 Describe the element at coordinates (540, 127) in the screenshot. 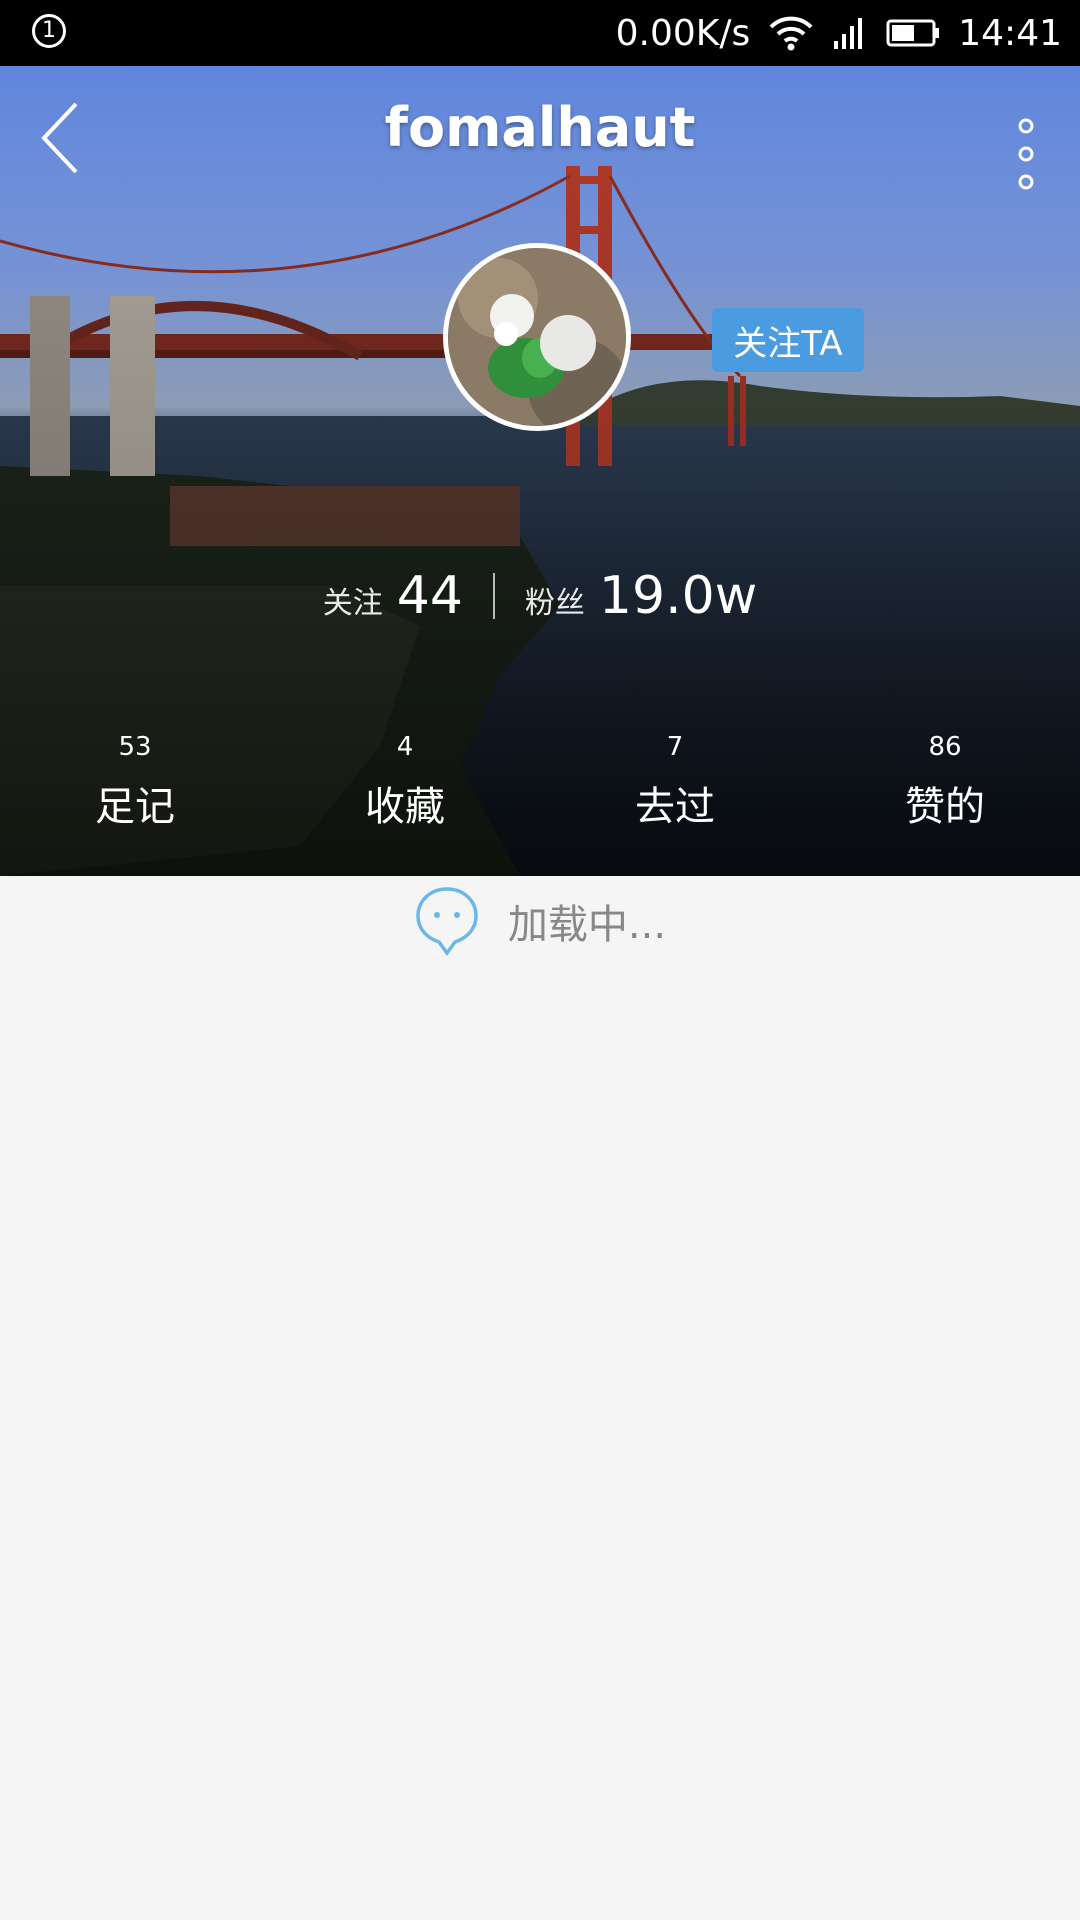

I see `page-title: fomalhaut` at that location.